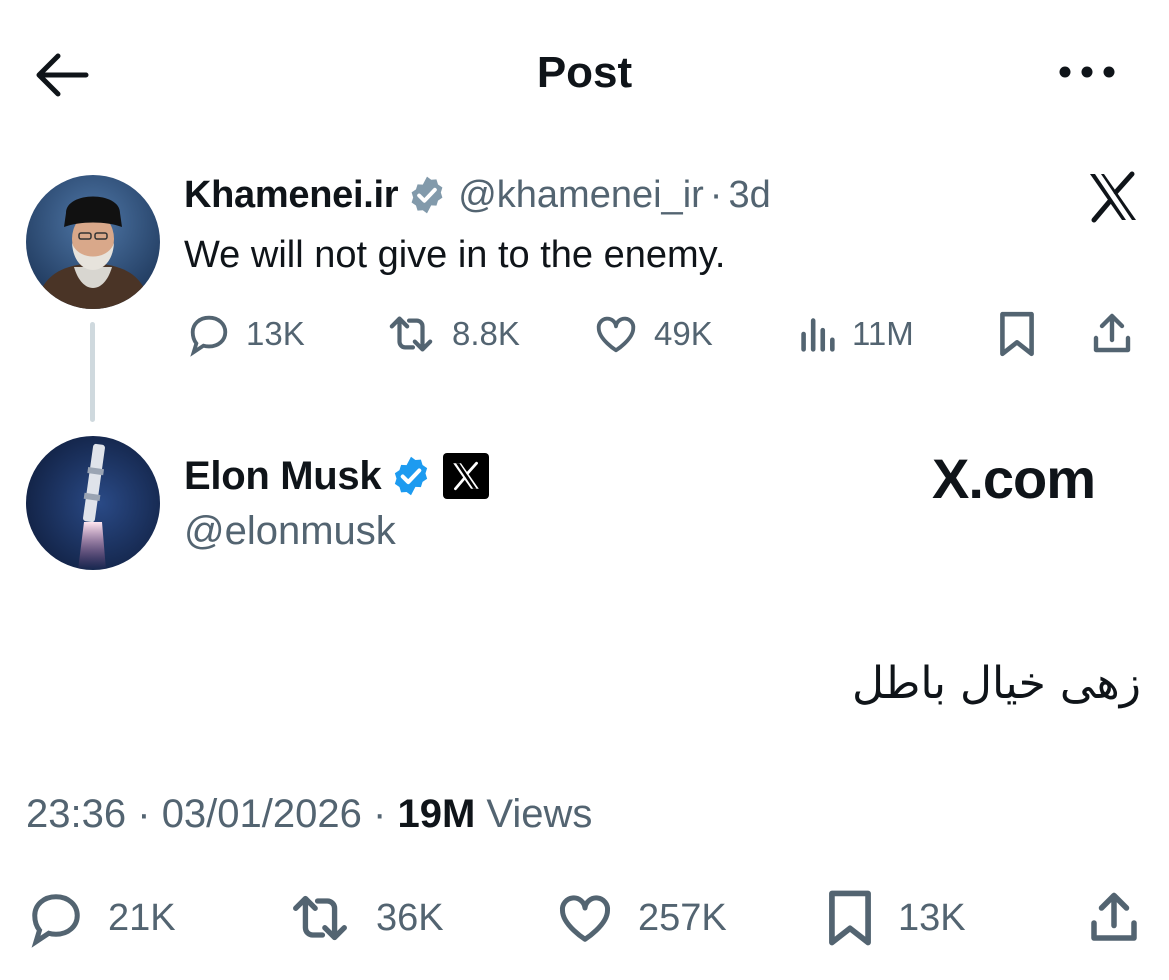  I want to click on x-com-logo-text: X.com, so click(1014, 478).